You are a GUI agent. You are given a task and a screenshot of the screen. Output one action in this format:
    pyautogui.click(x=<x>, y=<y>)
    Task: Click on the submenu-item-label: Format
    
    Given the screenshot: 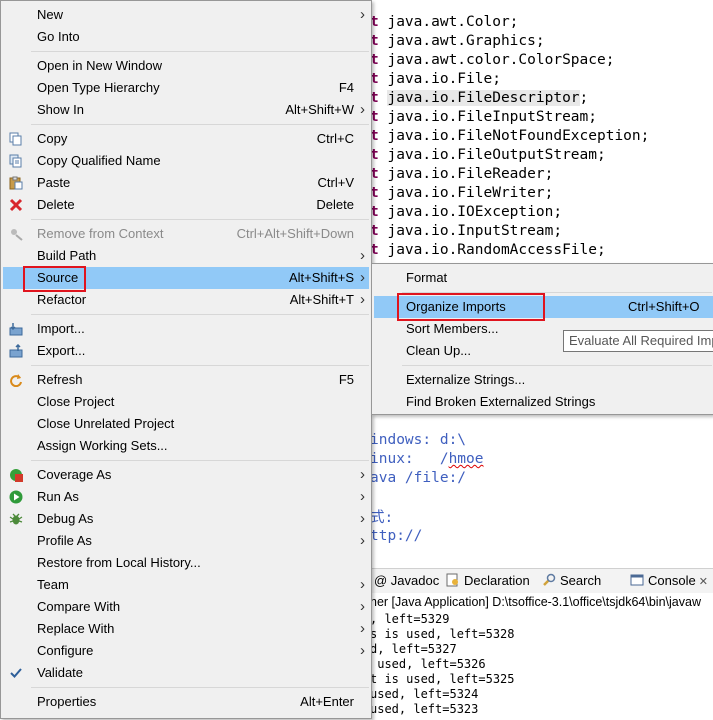 What is the action you would take?
    pyautogui.click(x=427, y=277)
    